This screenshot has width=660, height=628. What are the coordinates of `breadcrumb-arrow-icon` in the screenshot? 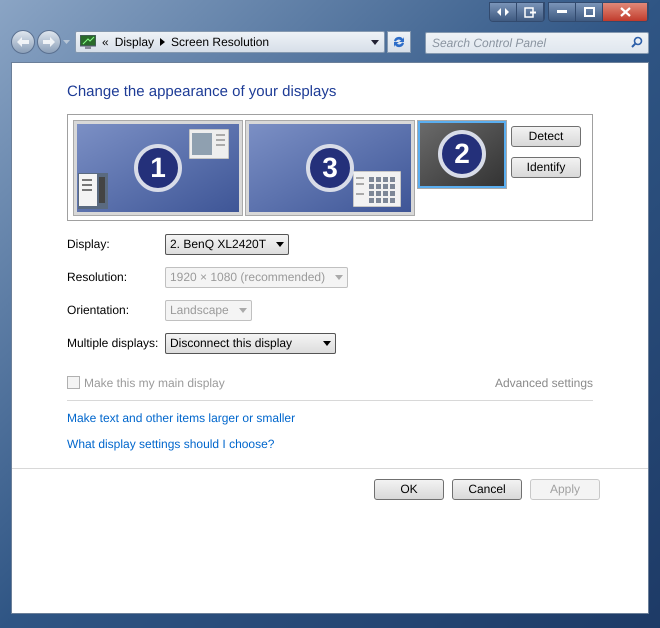 It's located at (163, 42).